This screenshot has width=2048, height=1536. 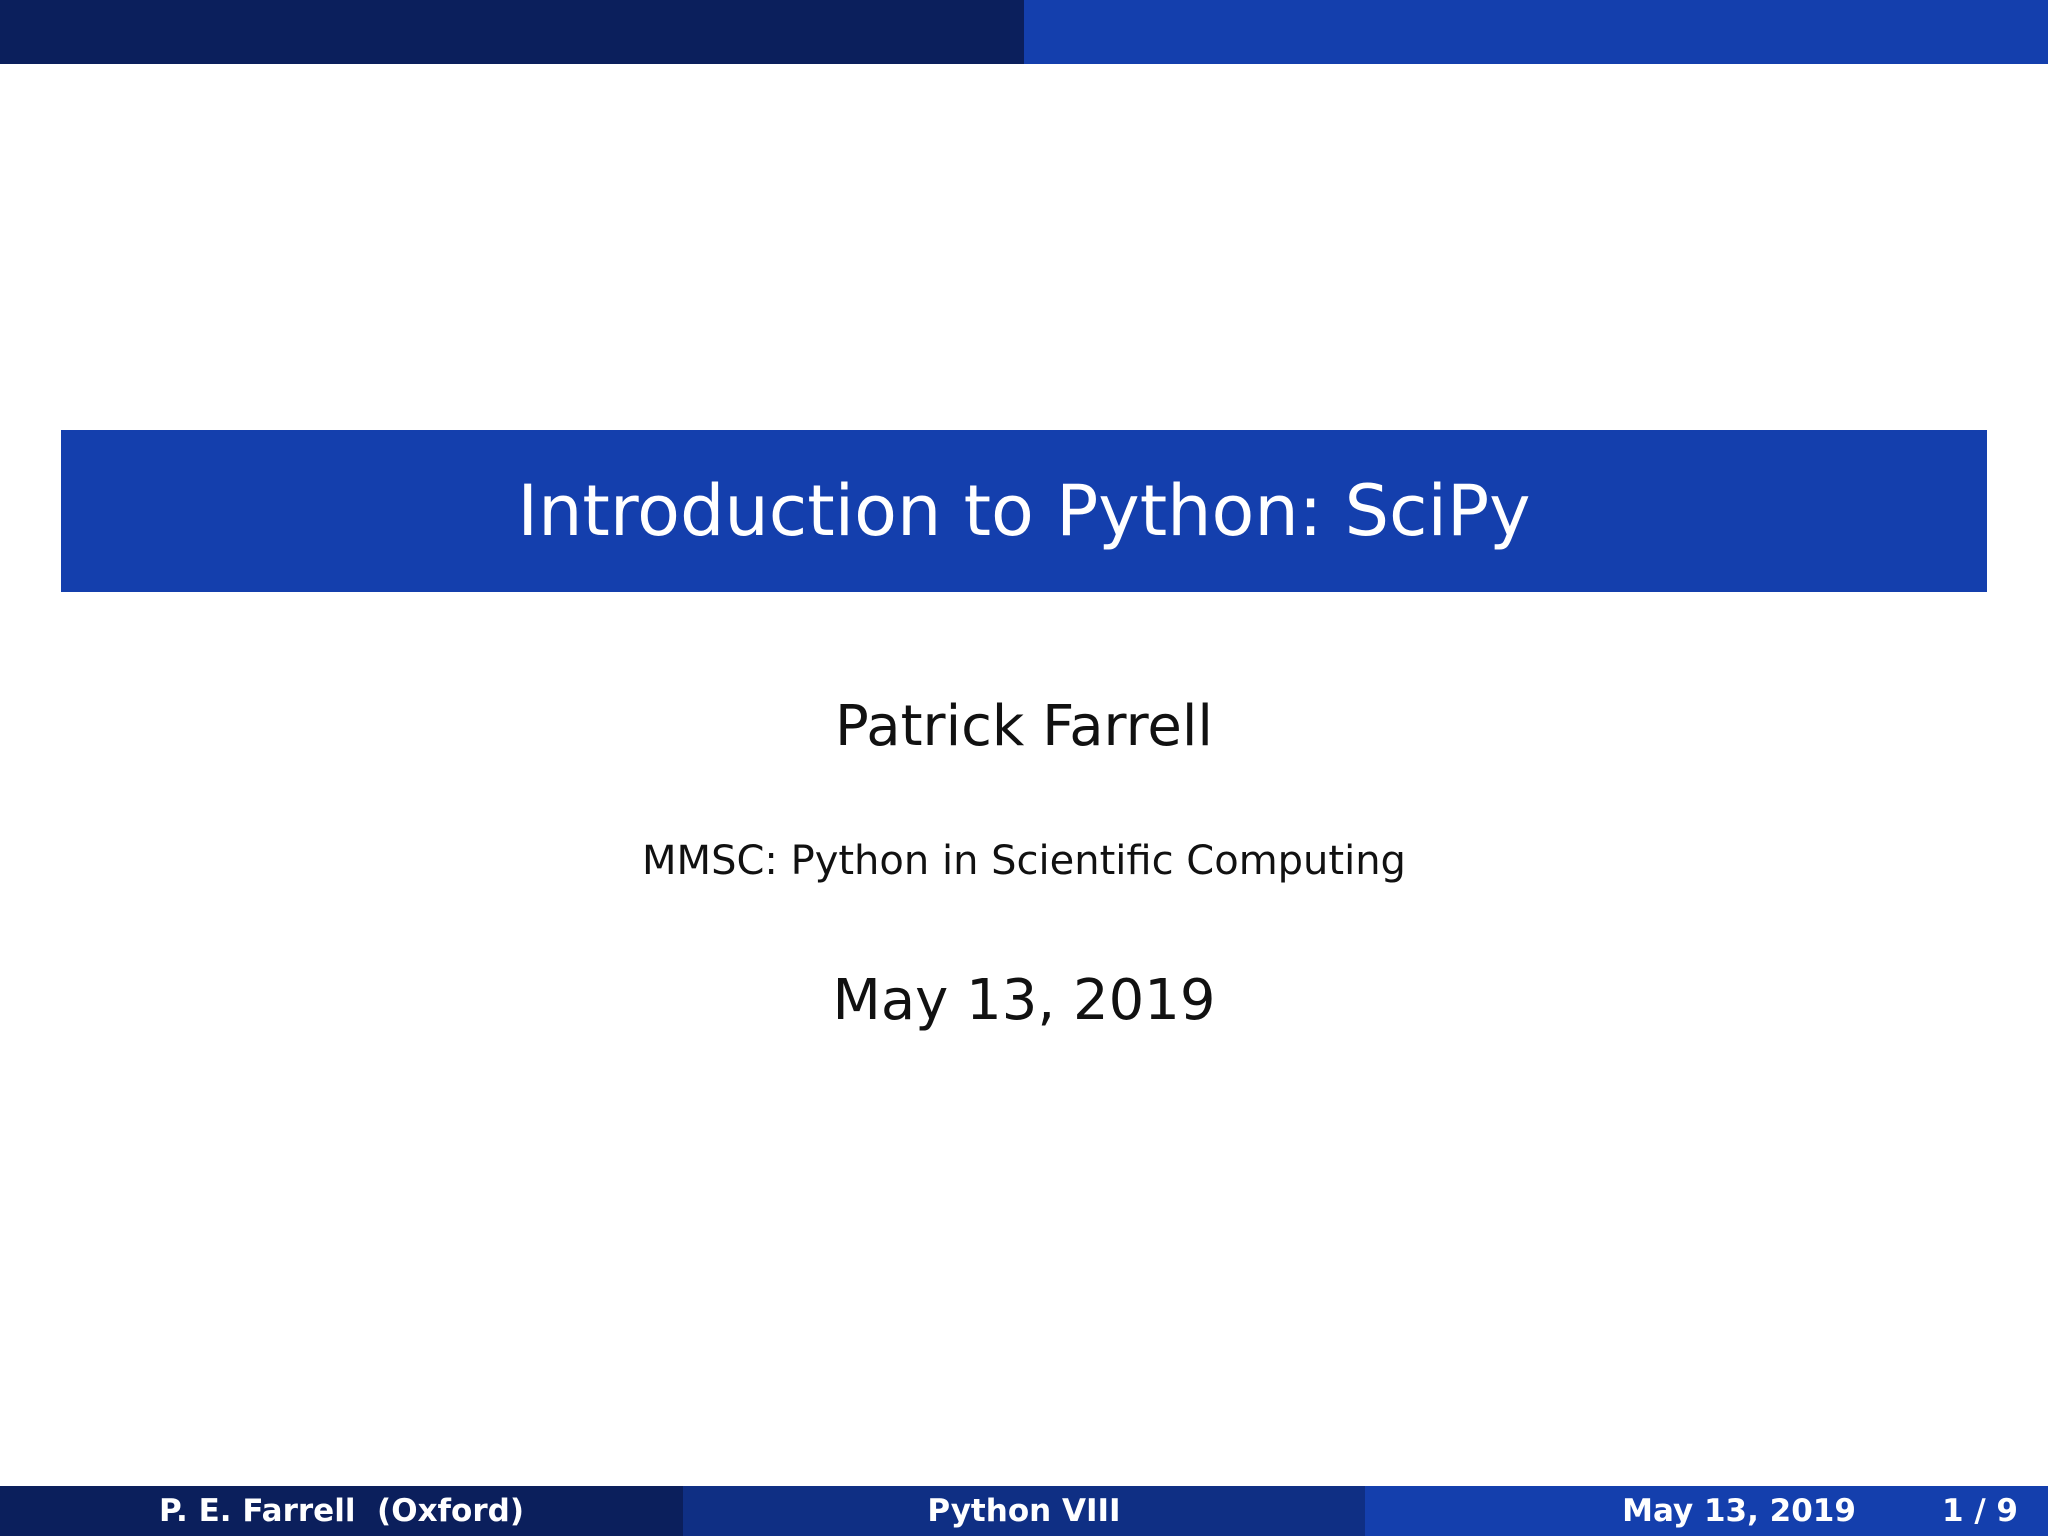 I want to click on footer-author-cell: P. E. Farrell (Oxford), so click(x=341, y=1511).